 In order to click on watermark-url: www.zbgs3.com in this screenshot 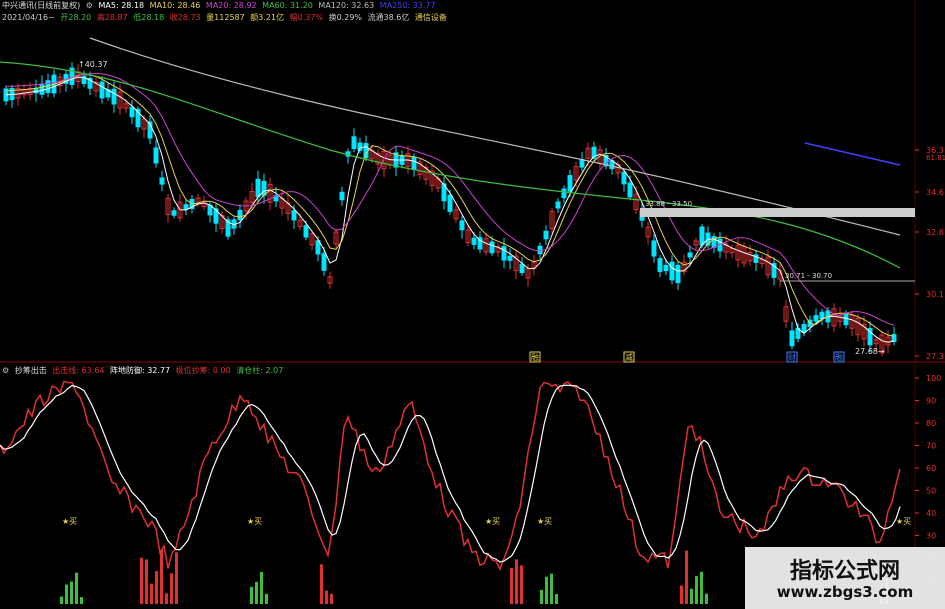, I will do `click(845, 592)`.